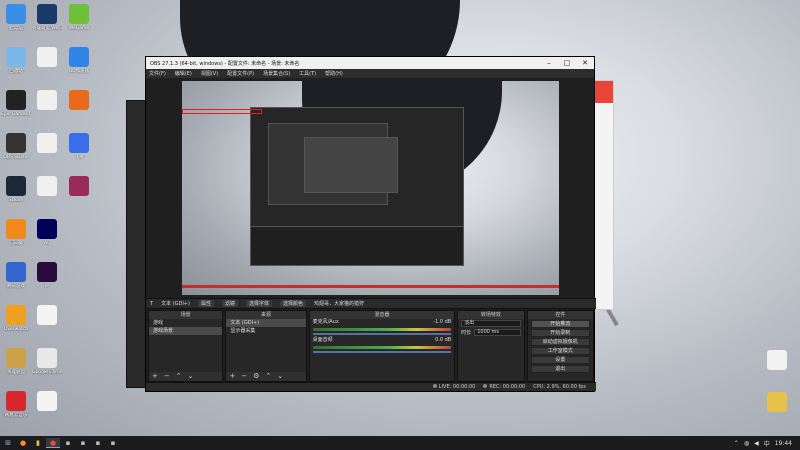  What do you see at coordinates (307, 73) in the screenshot?
I see `menu-tools: 工具(T)` at bounding box center [307, 73].